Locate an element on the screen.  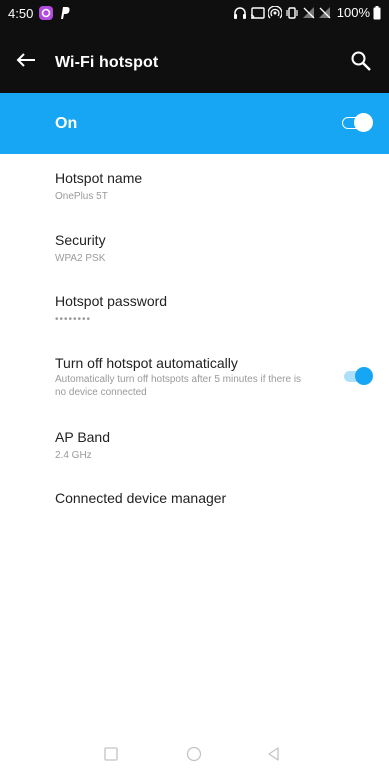
setting-ap-band: AP Band 2.4 GHz is located at coordinates (194, 454).